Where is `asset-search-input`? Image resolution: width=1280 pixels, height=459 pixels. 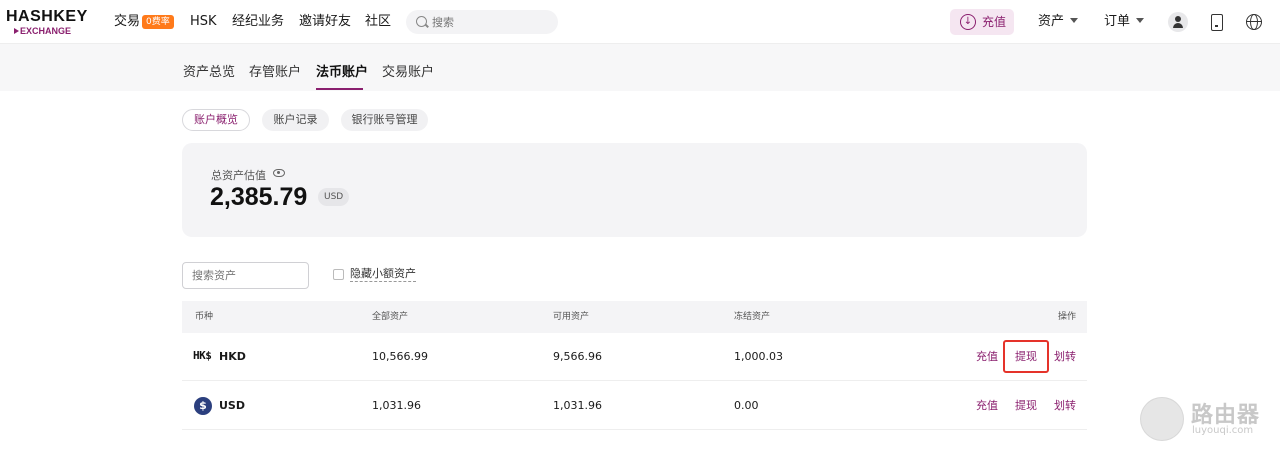 asset-search-input is located at coordinates (245, 275).